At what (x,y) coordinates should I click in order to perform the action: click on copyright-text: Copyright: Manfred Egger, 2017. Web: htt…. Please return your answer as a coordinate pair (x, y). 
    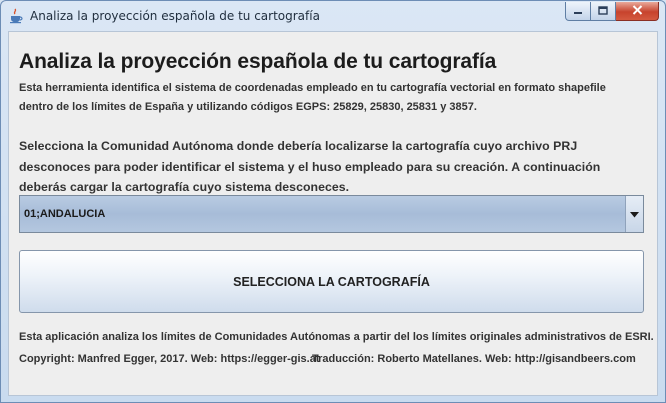
    Looking at the image, I should click on (169, 359).